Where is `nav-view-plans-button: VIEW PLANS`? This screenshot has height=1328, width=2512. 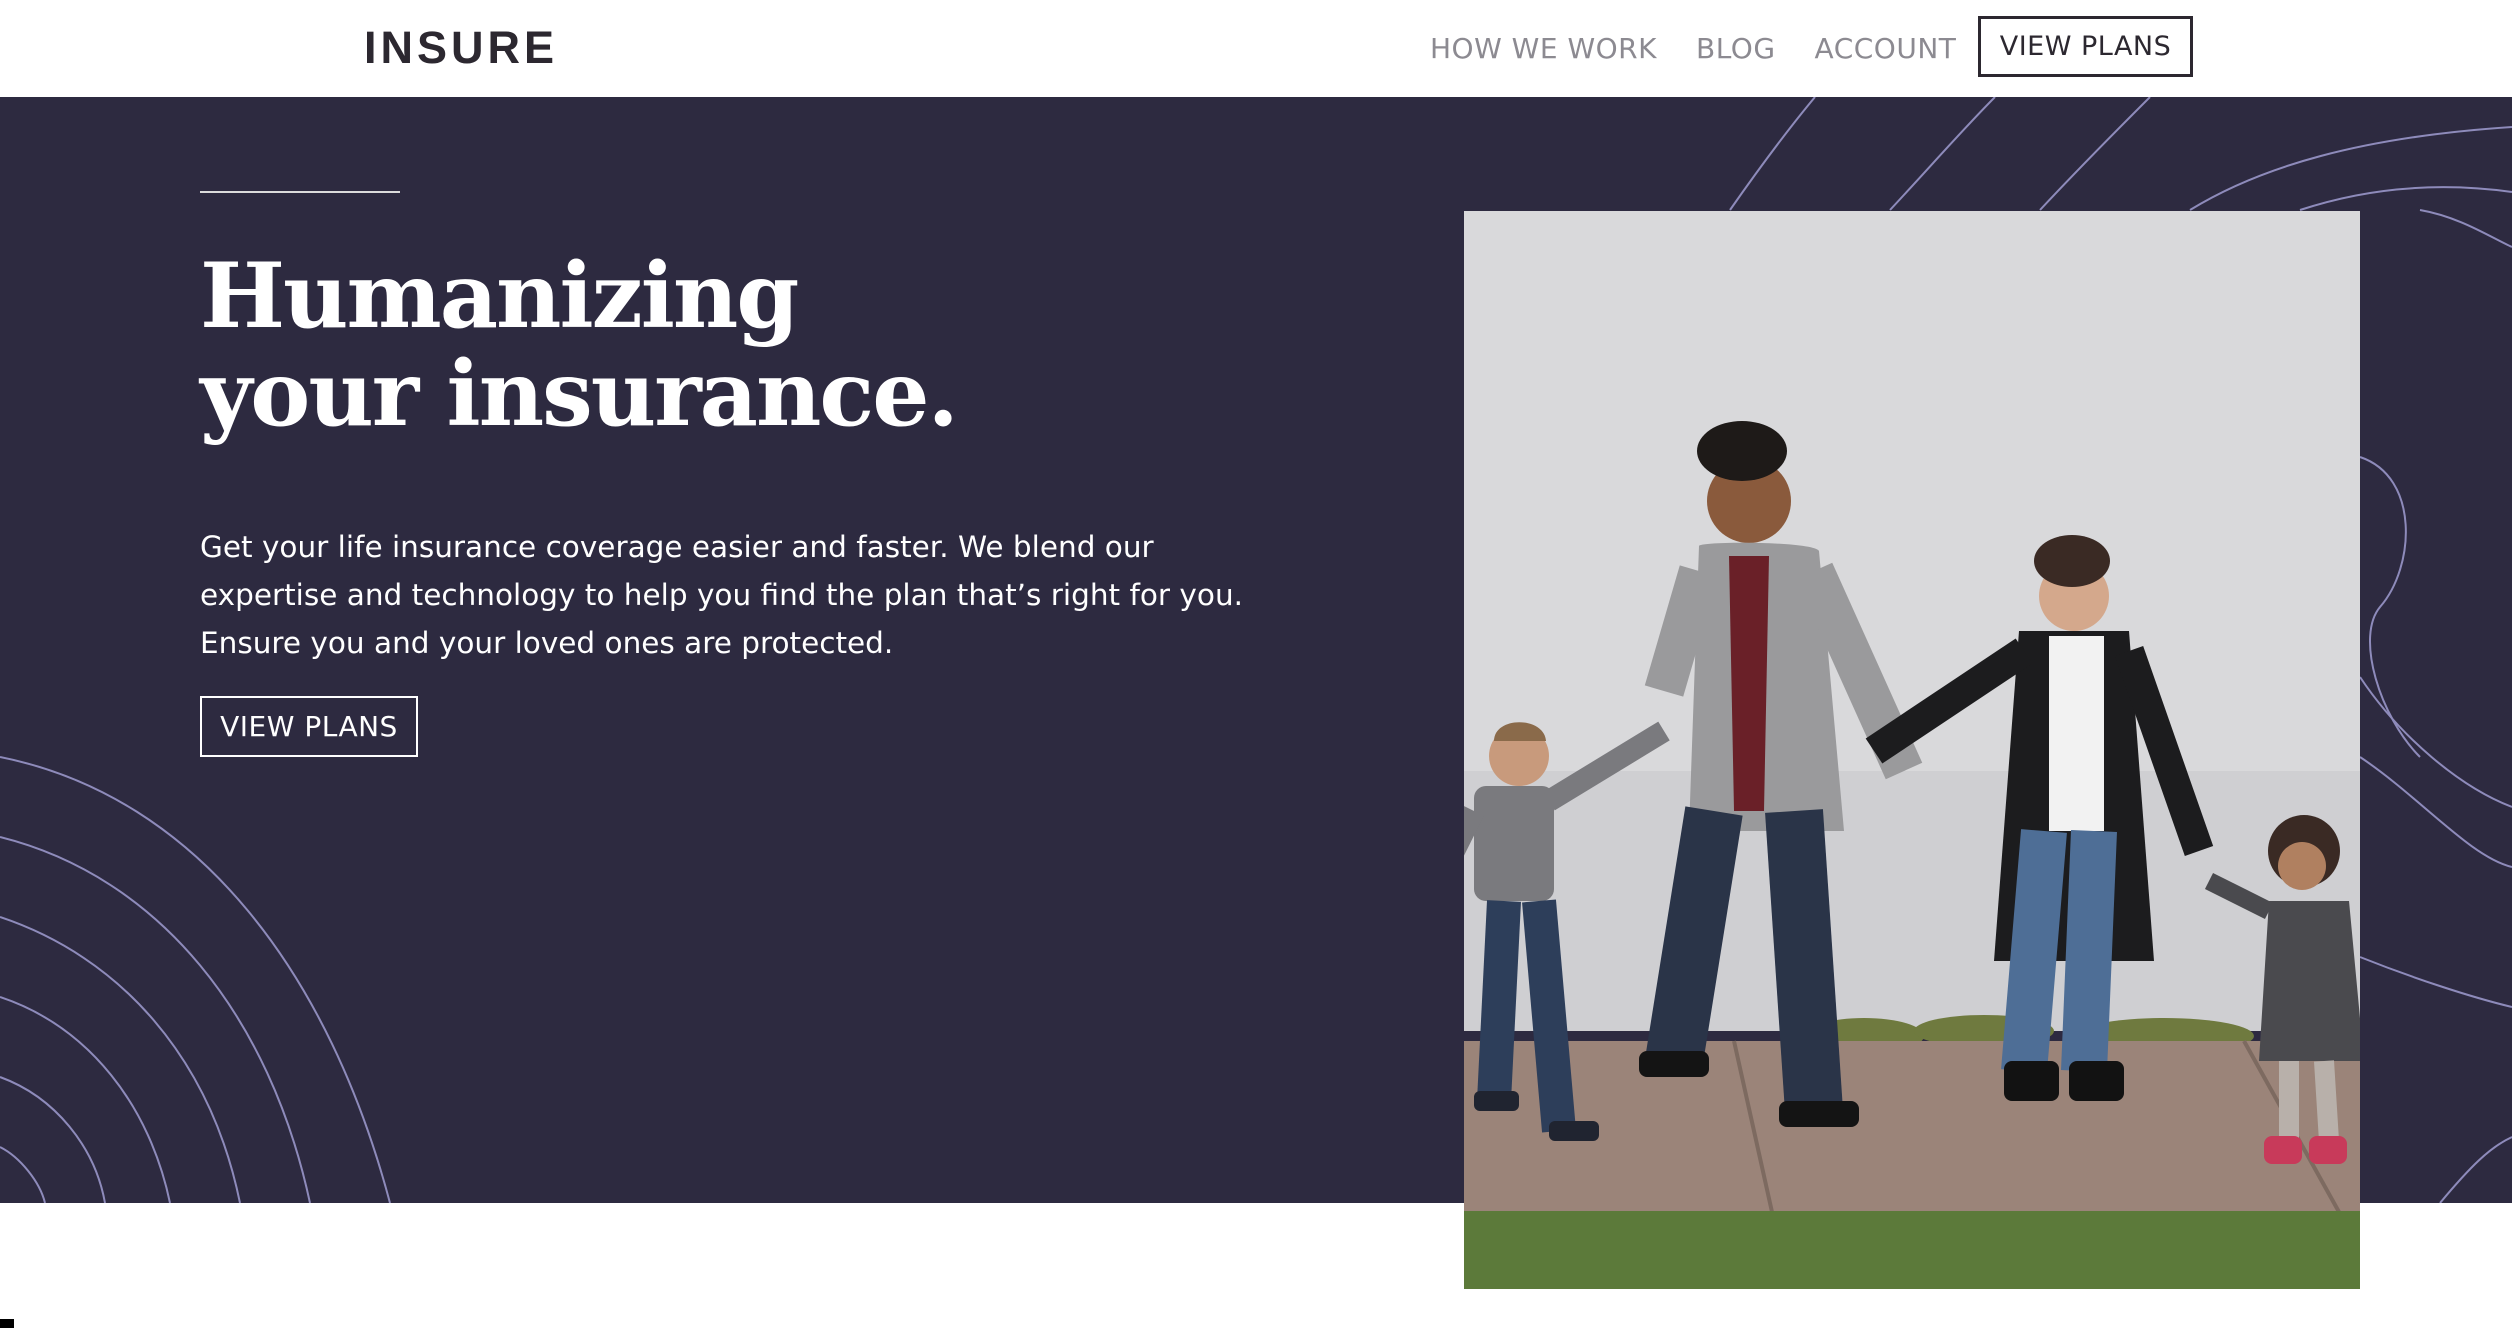 nav-view-plans-button: VIEW PLANS is located at coordinates (2085, 46).